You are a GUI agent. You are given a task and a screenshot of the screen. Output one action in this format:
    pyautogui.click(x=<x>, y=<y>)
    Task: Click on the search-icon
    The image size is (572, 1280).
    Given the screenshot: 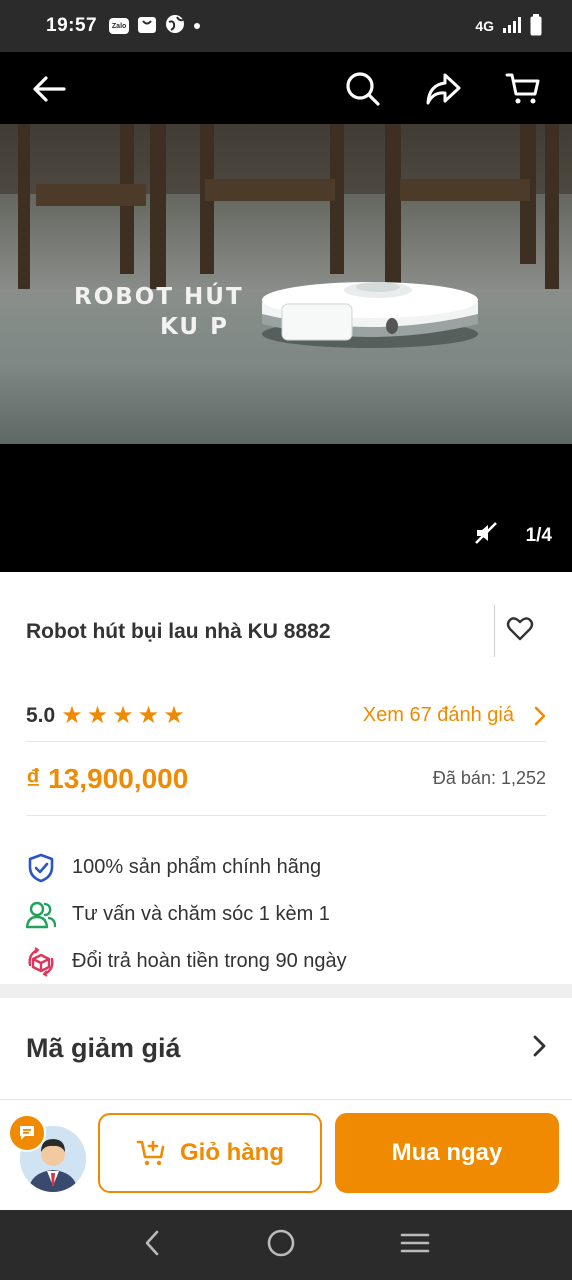 What is the action you would take?
    pyautogui.click(x=363, y=89)
    